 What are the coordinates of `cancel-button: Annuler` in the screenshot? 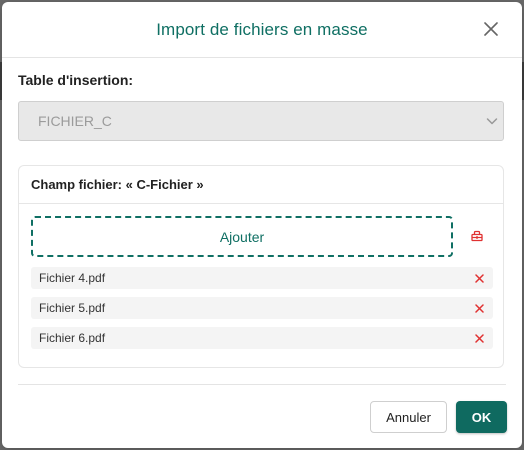 It's located at (408, 417).